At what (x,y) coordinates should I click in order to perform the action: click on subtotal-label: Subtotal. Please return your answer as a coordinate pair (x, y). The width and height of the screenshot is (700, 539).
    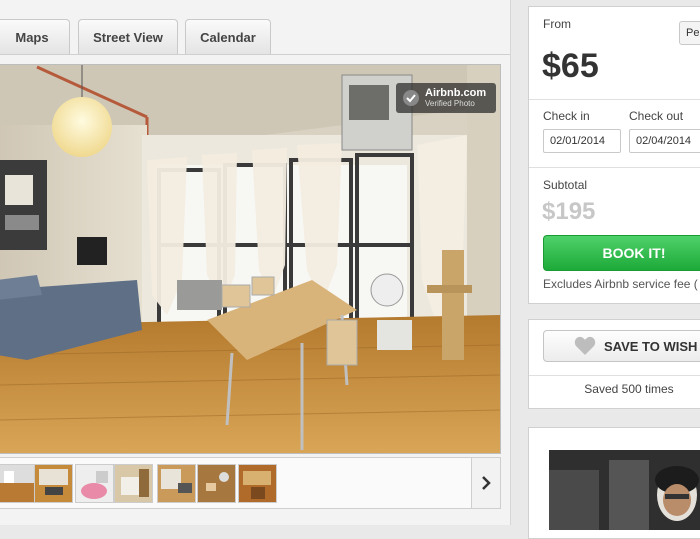
    Looking at the image, I should click on (565, 185).